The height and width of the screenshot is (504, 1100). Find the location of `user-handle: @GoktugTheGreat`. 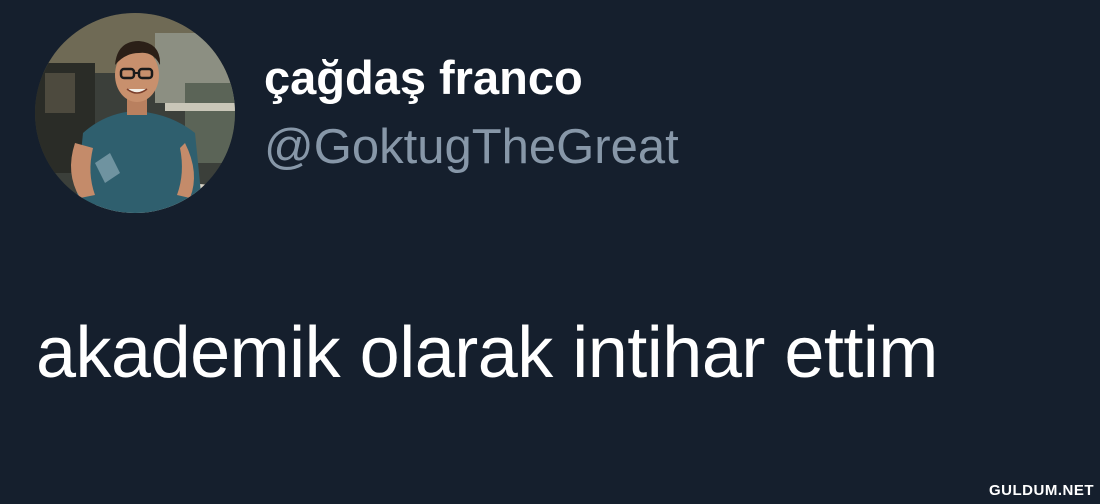

user-handle: @GoktugTheGreat is located at coordinates (471, 147).